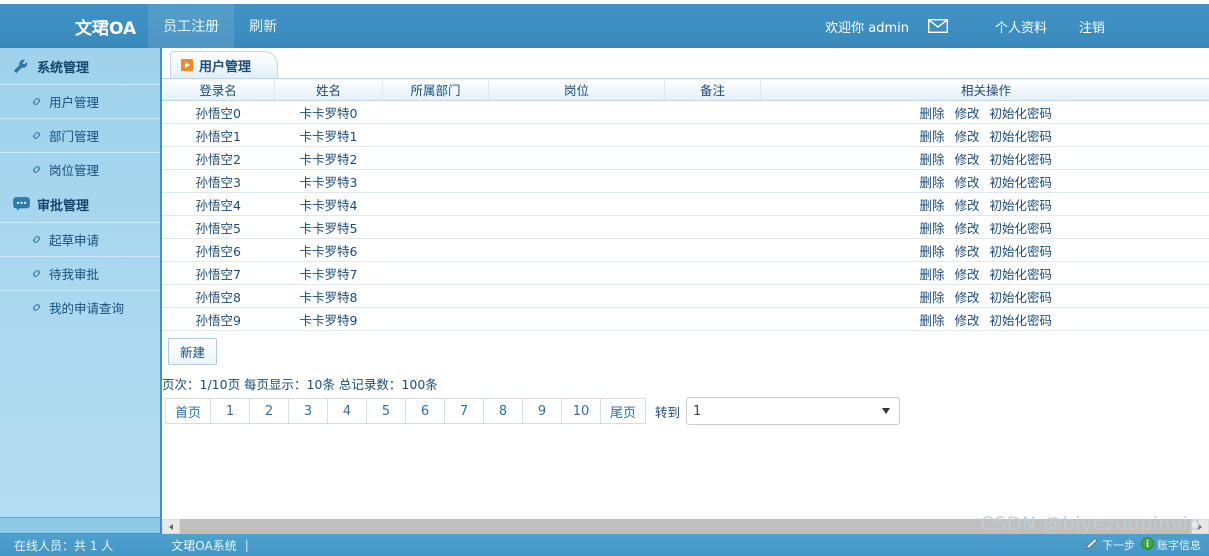 This screenshot has height=556, width=1209. What do you see at coordinates (230, 411) in the screenshot?
I see `pagination-page: 1` at bounding box center [230, 411].